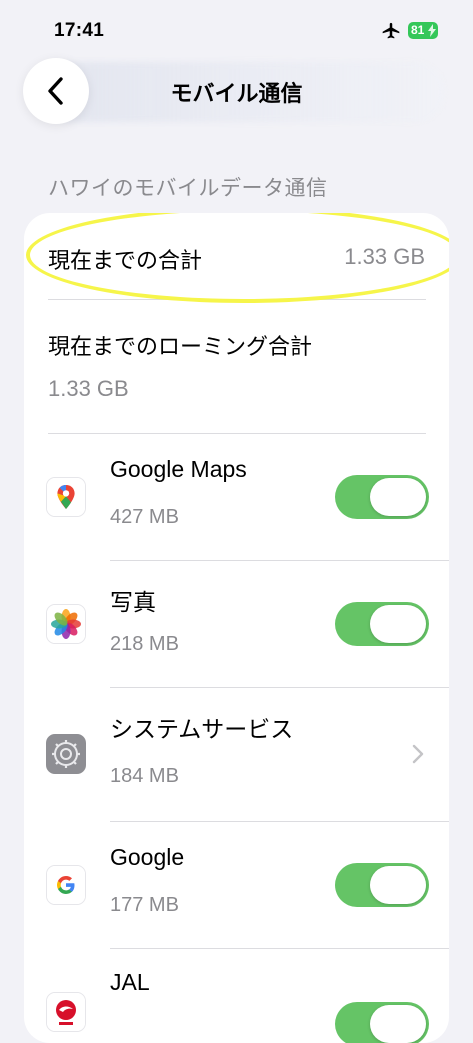  What do you see at coordinates (382, 624) in the screenshot?
I see `cellular-toggle-photos` at bounding box center [382, 624].